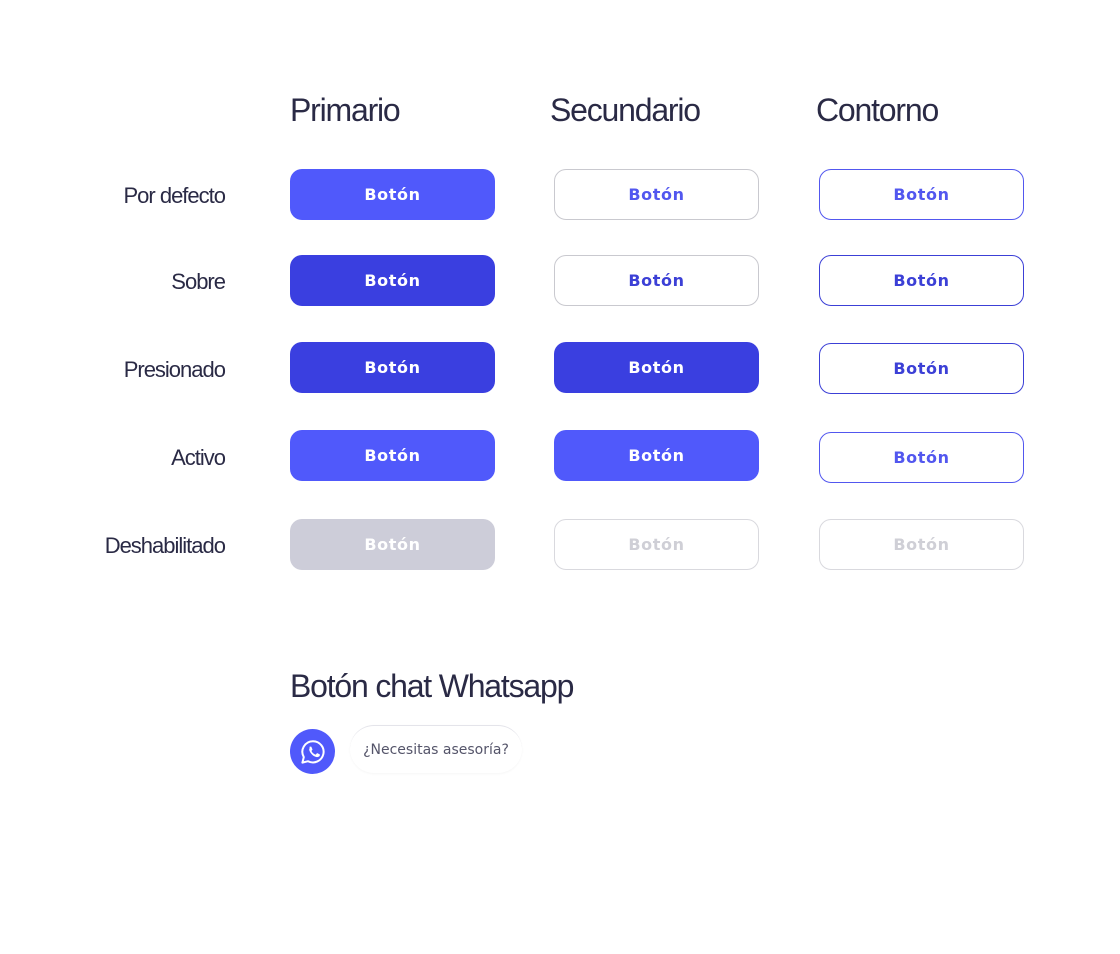 The height and width of the screenshot is (954, 1120). What do you see at coordinates (345, 110) in the screenshot?
I see `column-header-primary: Primario` at bounding box center [345, 110].